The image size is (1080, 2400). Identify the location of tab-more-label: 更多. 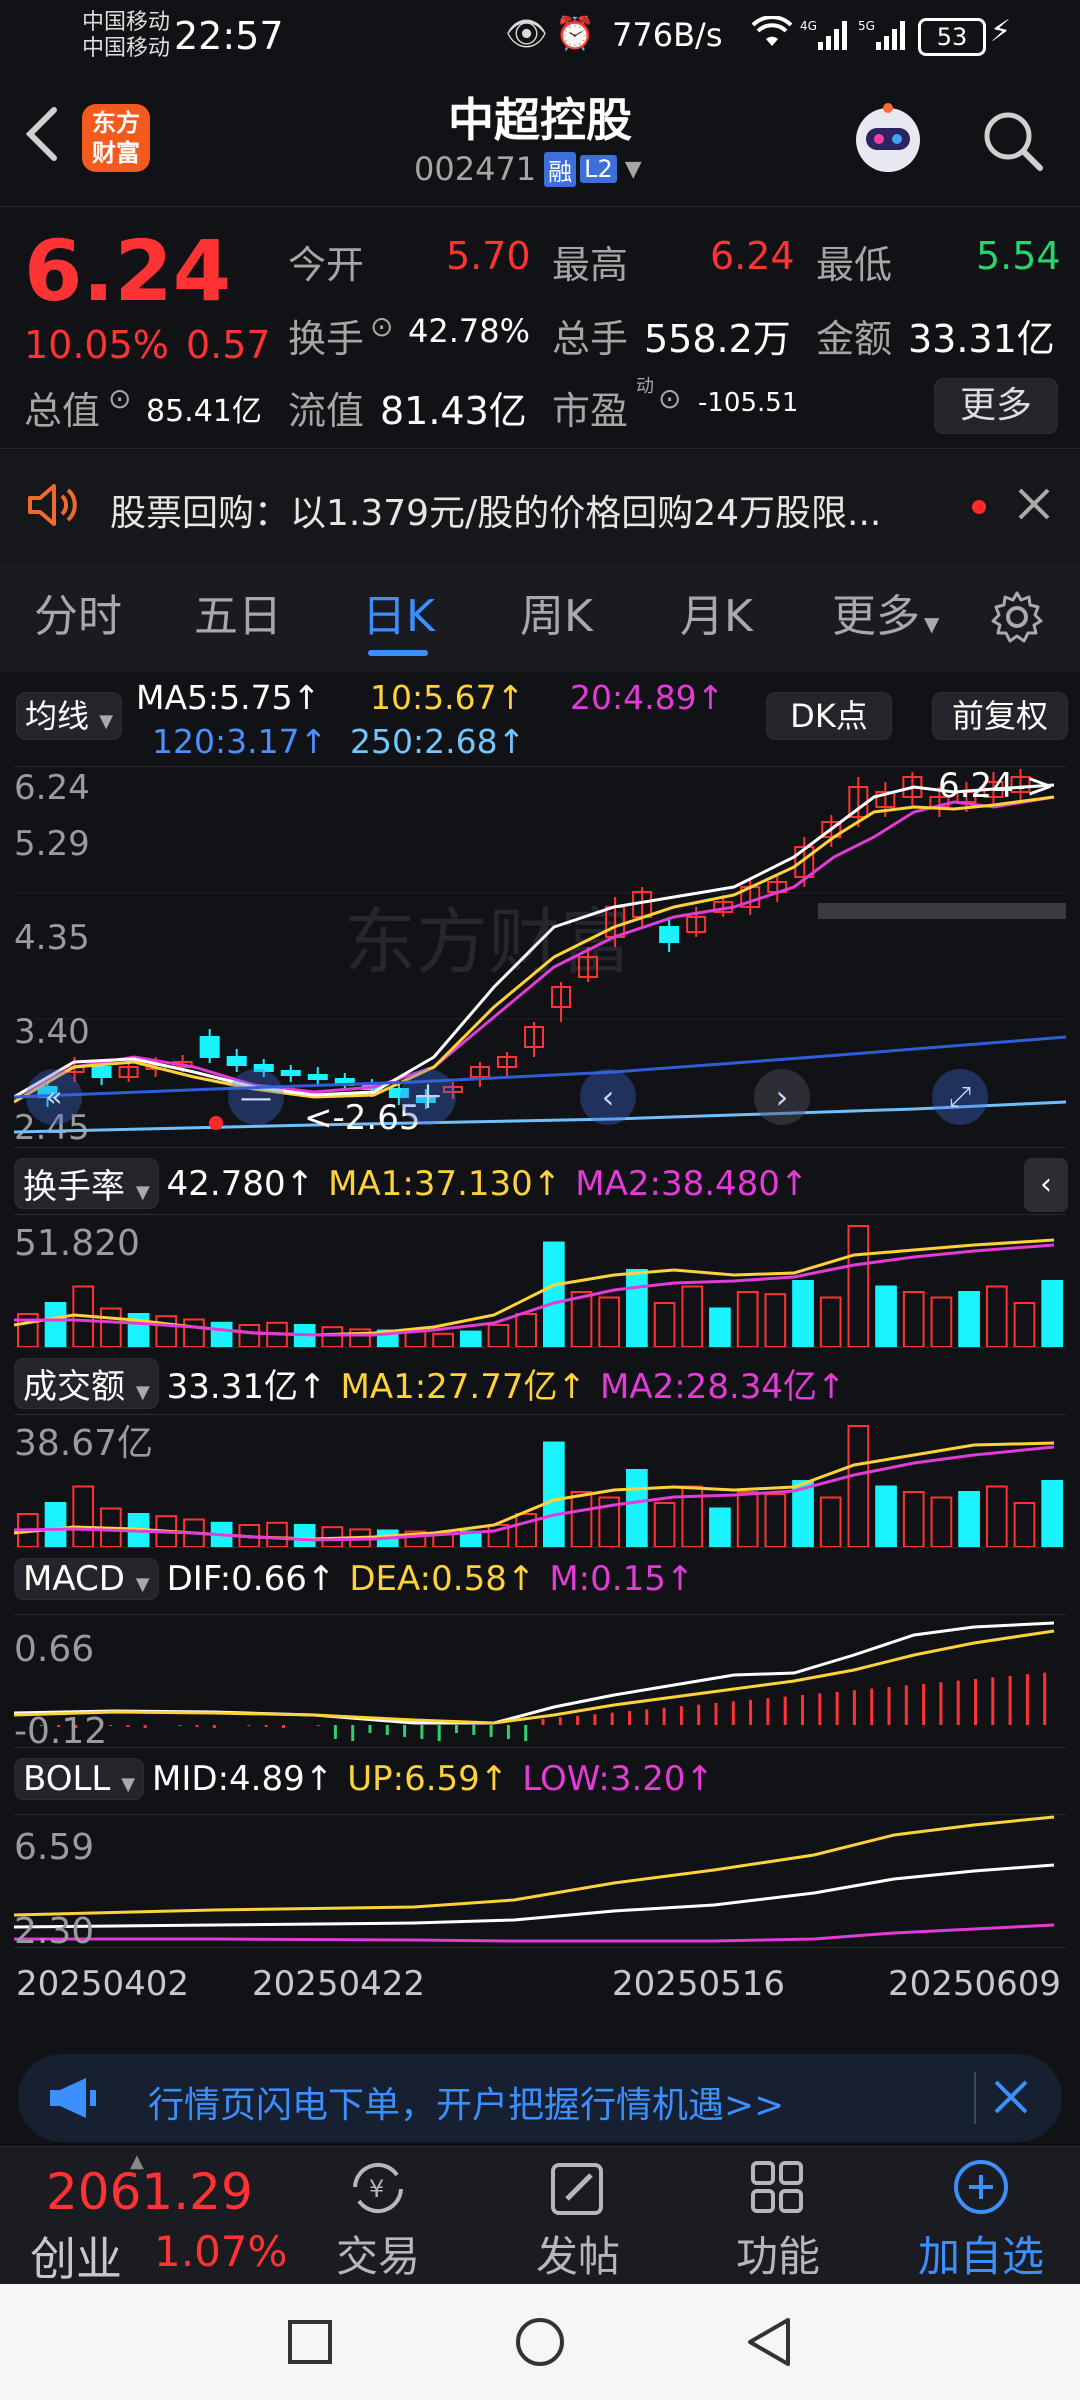
(876, 616).